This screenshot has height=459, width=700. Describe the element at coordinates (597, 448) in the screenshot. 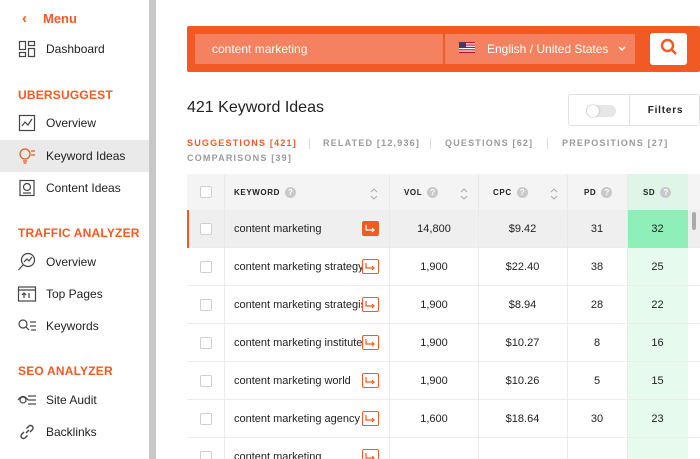

I see `pd-cell` at that location.